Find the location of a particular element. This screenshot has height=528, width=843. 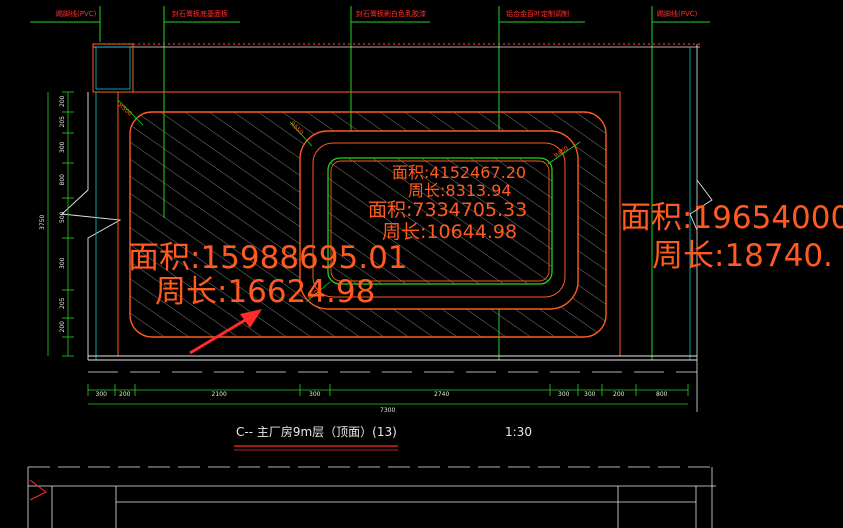

bottom-wall is located at coordinates (392, 364).